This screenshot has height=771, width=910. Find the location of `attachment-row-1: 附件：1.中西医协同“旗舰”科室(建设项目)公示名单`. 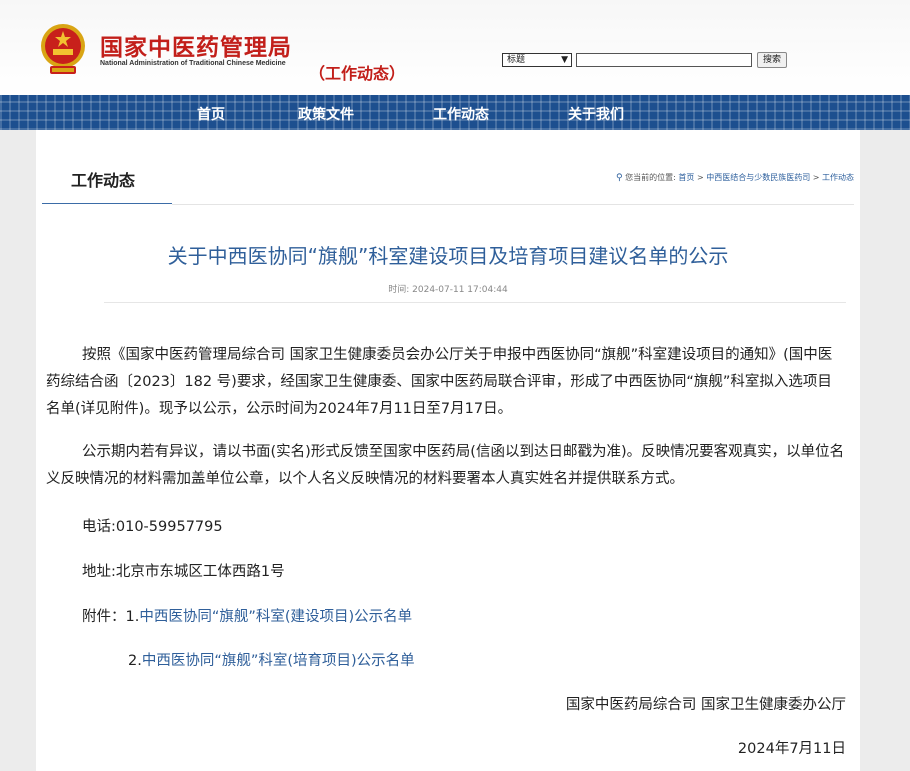

attachment-row-1: 附件：1.中西医协同“旗舰”科室(建设项目)公示名单 is located at coordinates (247, 615).